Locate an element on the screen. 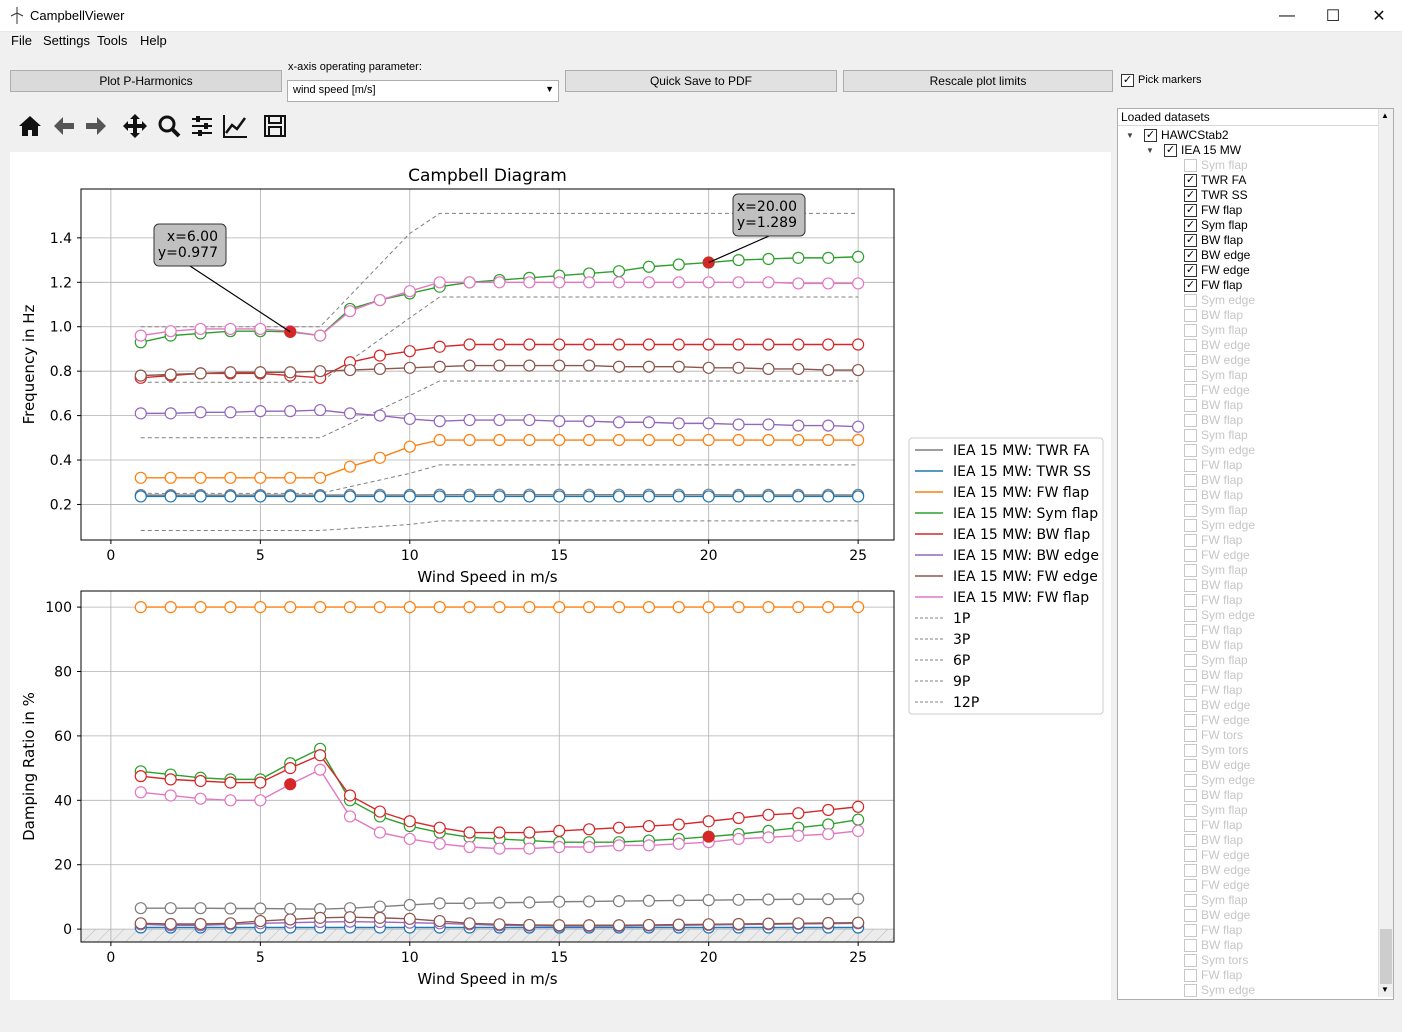 Image resolution: width=1402 pixels, height=1032 pixels. tree-item-mode: ✓ TWR SS is located at coordinates (1275, 195).